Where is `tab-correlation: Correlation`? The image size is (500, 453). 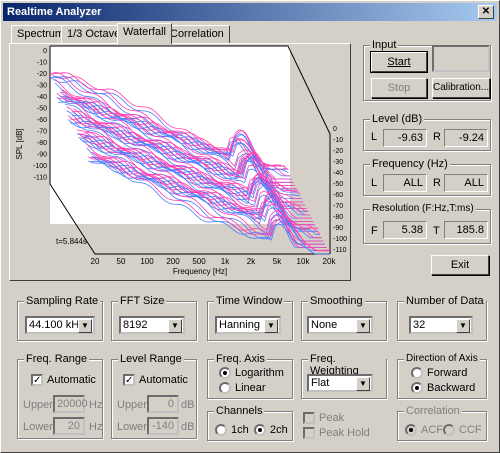 tab-correlation: Correlation is located at coordinates (197, 34).